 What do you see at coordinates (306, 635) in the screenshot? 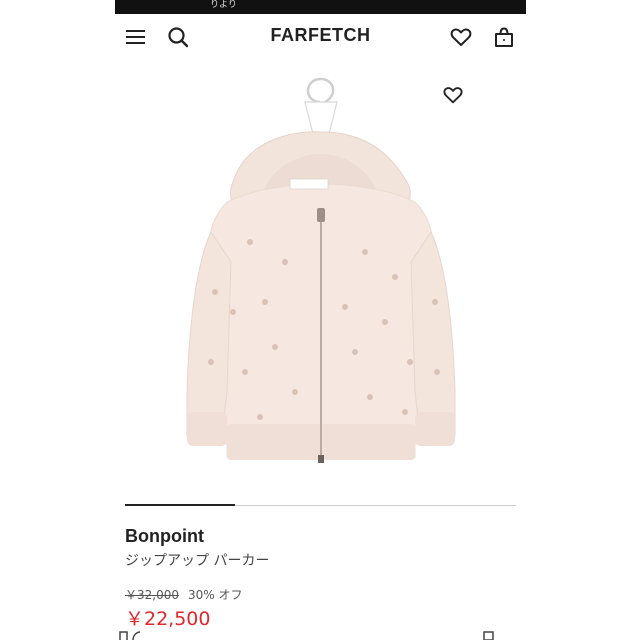
I see `bottom-nav-partial` at bounding box center [306, 635].